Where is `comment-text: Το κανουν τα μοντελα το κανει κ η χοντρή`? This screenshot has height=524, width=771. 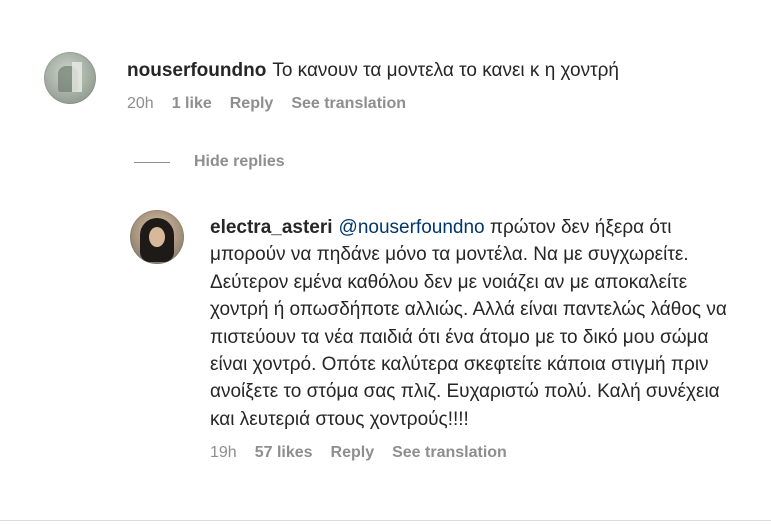 comment-text: Το κανουν τα μοντελα το κανει κ η χοντρή is located at coordinates (445, 70).